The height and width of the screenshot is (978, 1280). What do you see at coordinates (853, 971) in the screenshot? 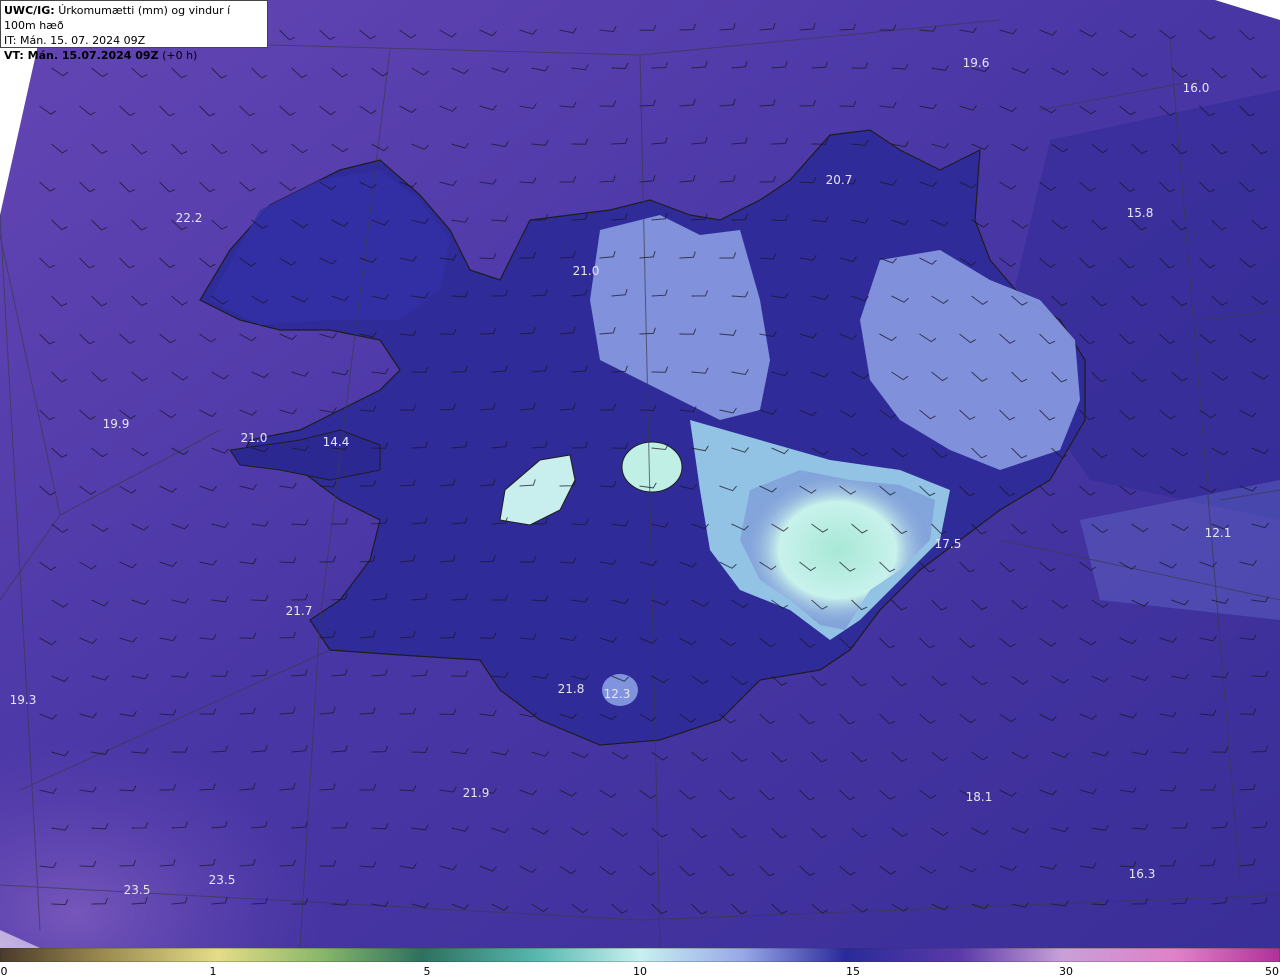
I see `legend-tick: 15` at bounding box center [853, 971].